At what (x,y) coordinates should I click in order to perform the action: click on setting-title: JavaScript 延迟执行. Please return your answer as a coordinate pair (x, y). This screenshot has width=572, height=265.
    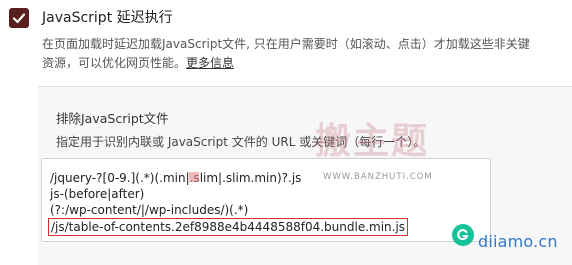
    Looking at the image, I should click on (107, 18).